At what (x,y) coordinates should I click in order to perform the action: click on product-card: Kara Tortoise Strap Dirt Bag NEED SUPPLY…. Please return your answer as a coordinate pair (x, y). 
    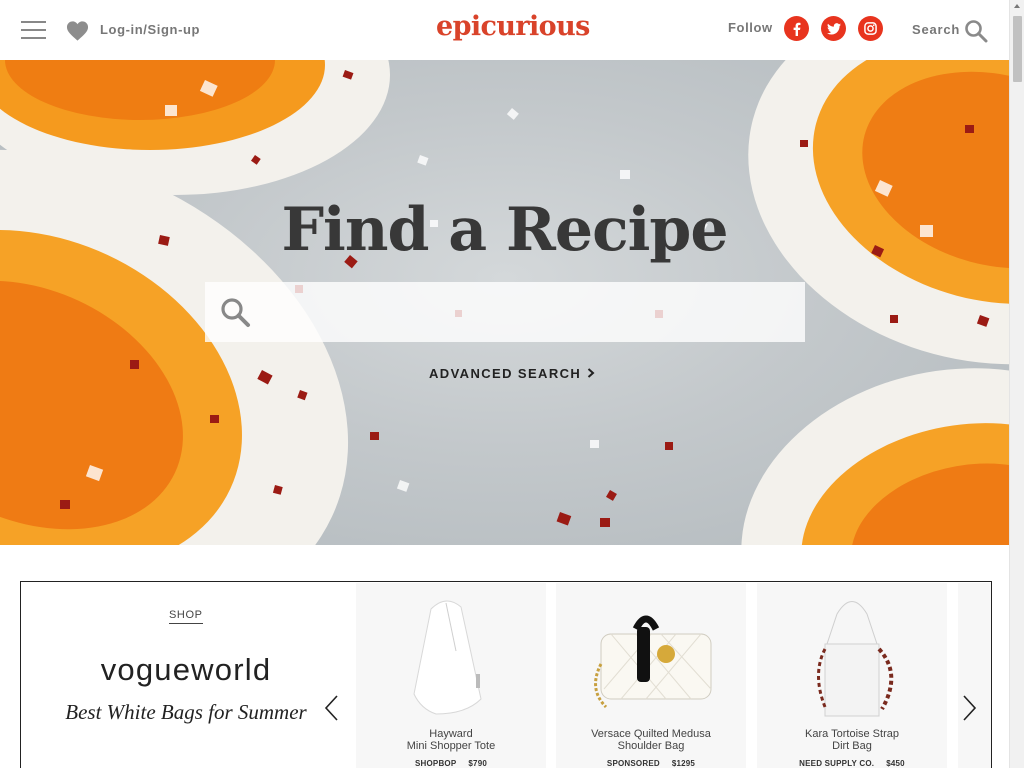
    Looking at the image, I should click on (852, 675).